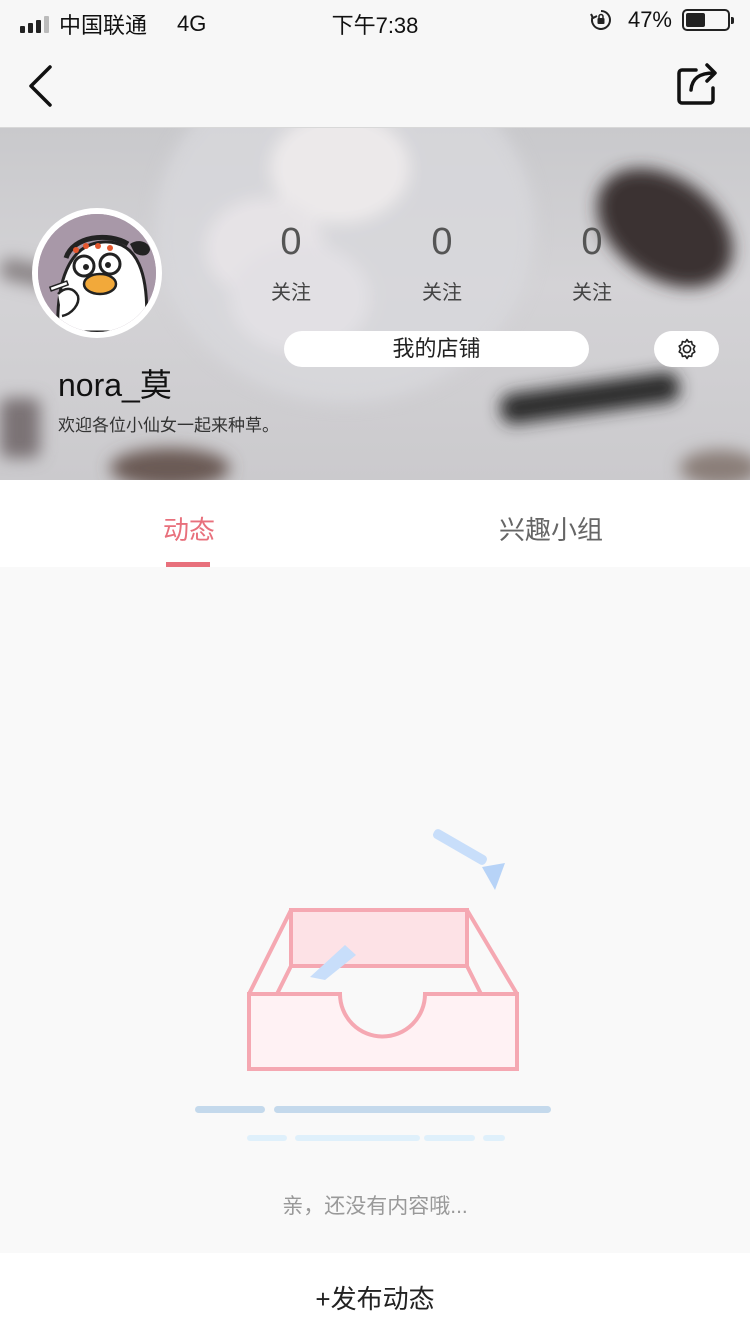 The image size is (750, 1334). Describe the element at coordinates (373, 985) in the screenshot. I see `empty-box-illustration` at that location.